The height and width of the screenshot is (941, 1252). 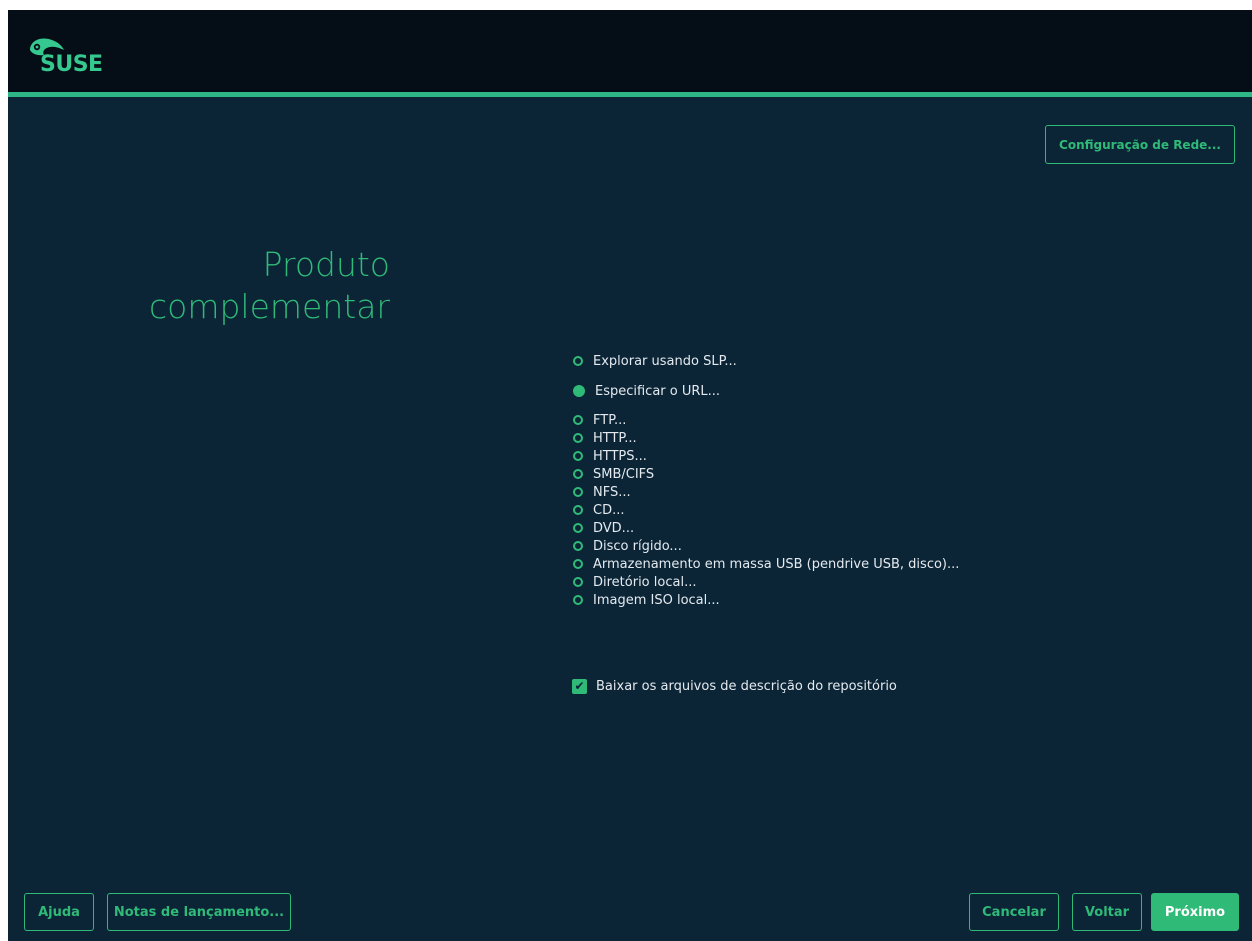 What do you see at coordinates (229, 286) in the screenshot?
I see `page-title: Produto complementar` at bounding box center [229, 286].